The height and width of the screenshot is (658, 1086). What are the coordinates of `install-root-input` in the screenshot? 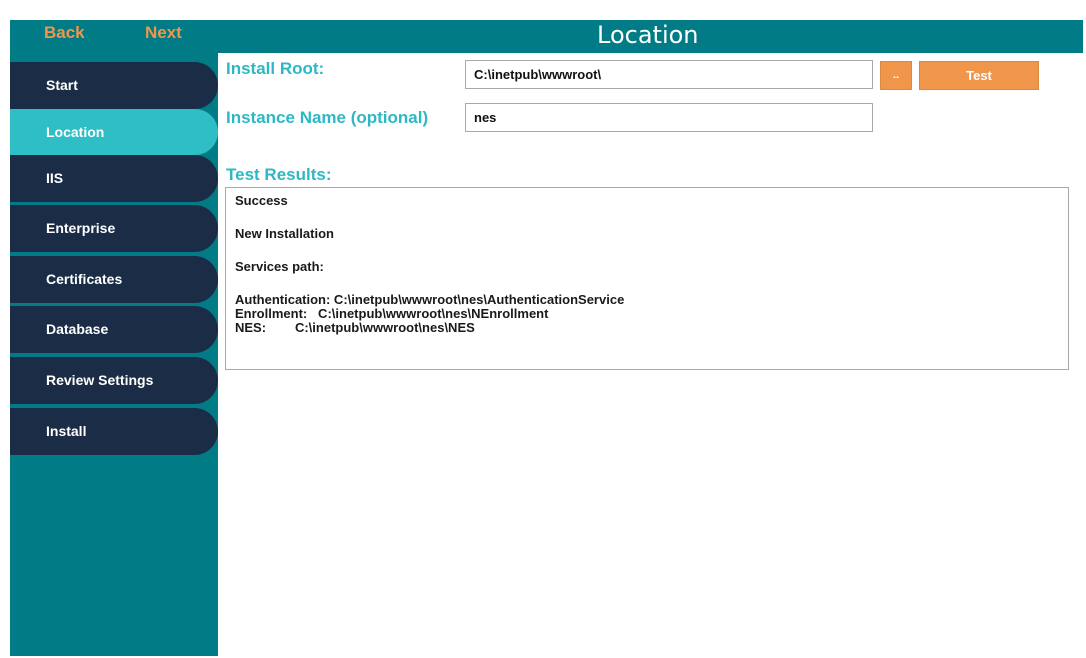 It's located at (669, 74).